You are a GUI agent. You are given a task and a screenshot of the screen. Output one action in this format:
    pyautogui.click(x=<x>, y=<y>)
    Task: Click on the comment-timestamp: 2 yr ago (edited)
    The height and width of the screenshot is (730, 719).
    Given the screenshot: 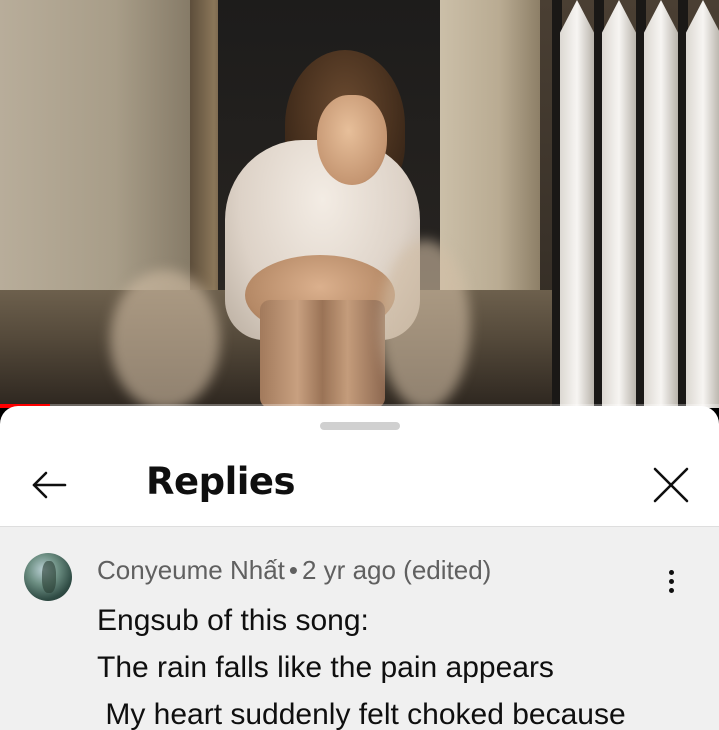 What is the action you would take?
    pyautogui.click(x=397, y=570)
    